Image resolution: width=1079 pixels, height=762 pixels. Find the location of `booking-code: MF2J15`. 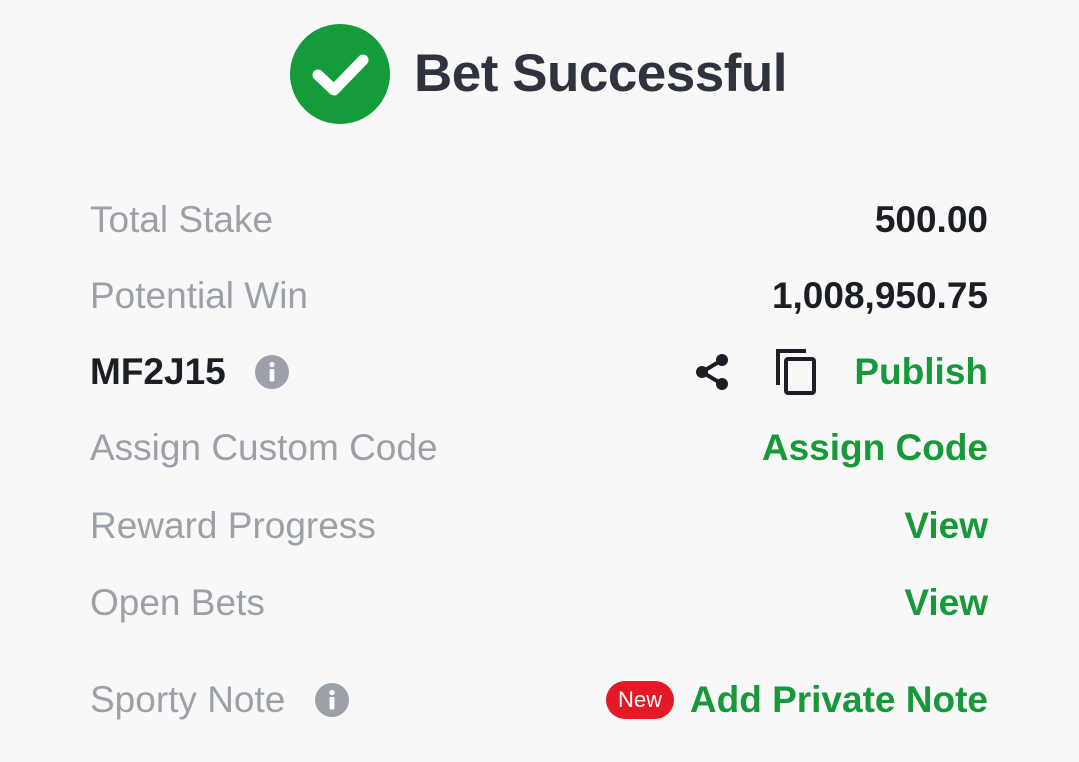

booking-code: MF2J15 is located at coordinates (158, 371).